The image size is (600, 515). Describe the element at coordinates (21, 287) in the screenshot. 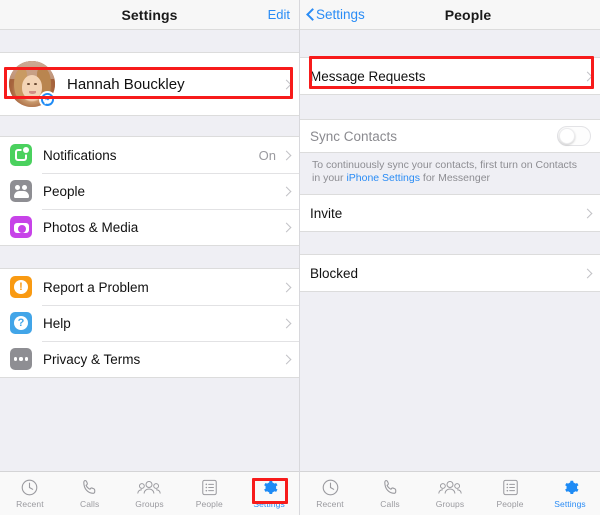

I see `report-problem-icon: !` at that location.